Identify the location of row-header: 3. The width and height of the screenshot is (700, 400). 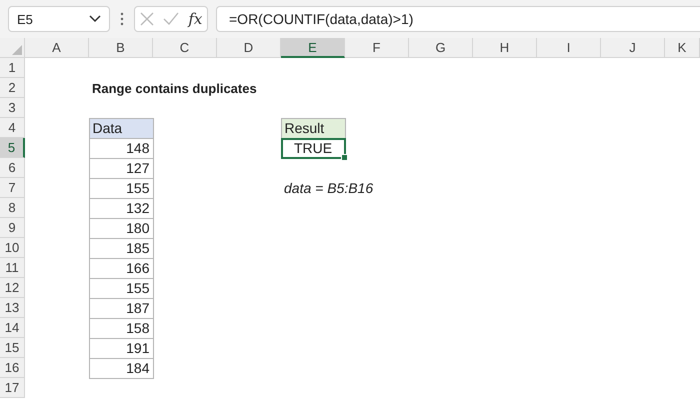
(12, 108).